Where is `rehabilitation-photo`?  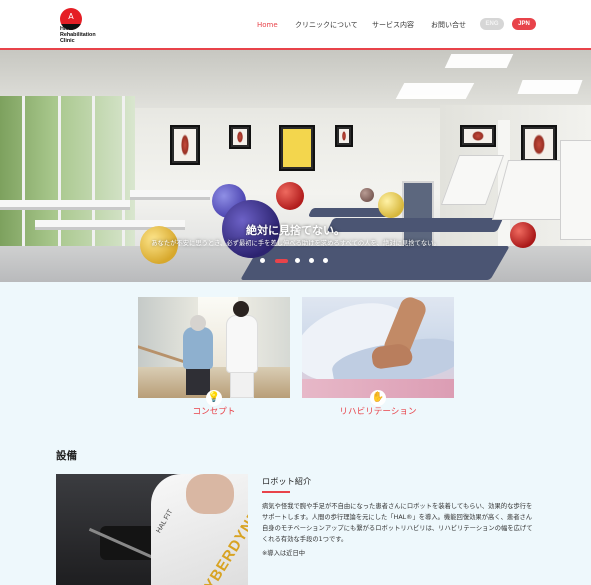
rehabilitation-photo is located at coordinates (378, 347).